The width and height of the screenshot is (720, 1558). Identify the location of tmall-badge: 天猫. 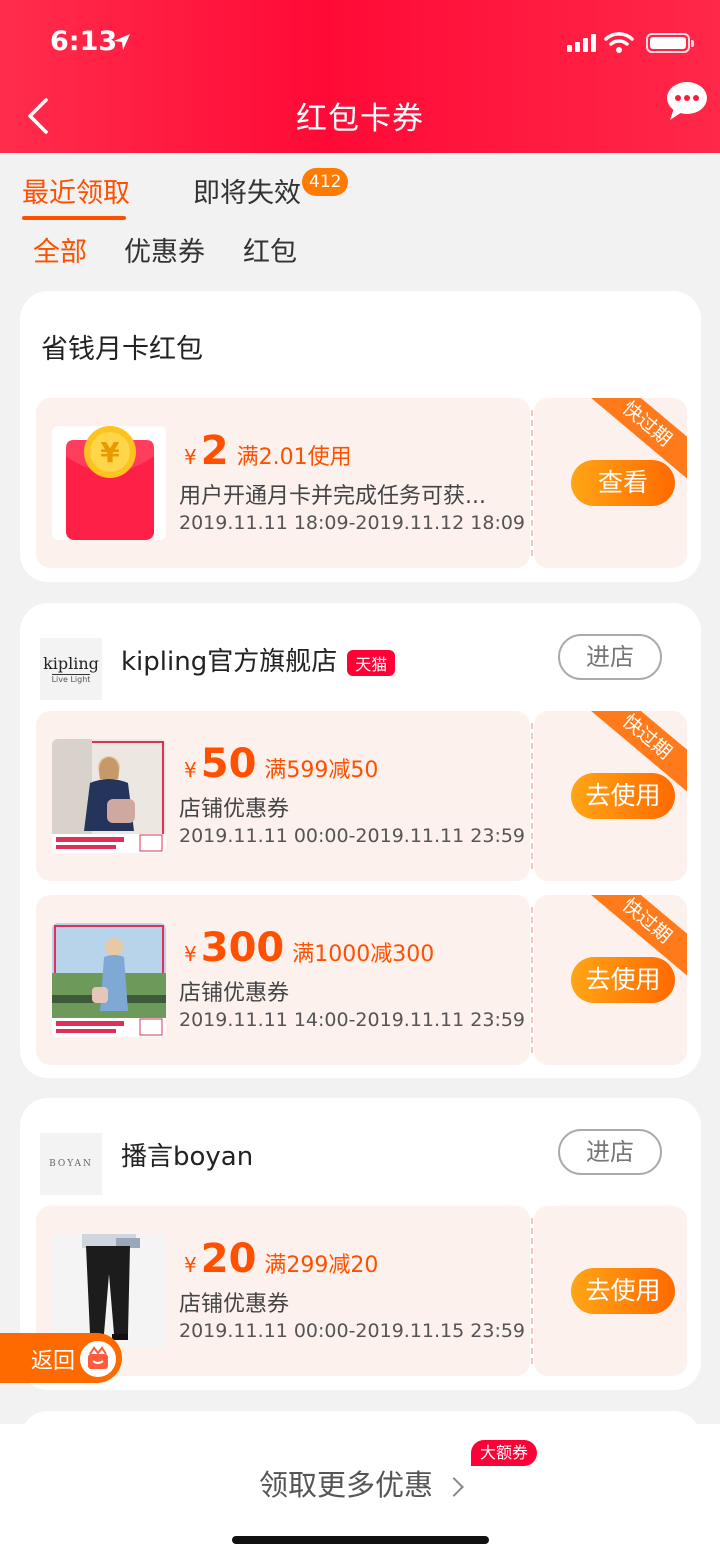
(371, 662).